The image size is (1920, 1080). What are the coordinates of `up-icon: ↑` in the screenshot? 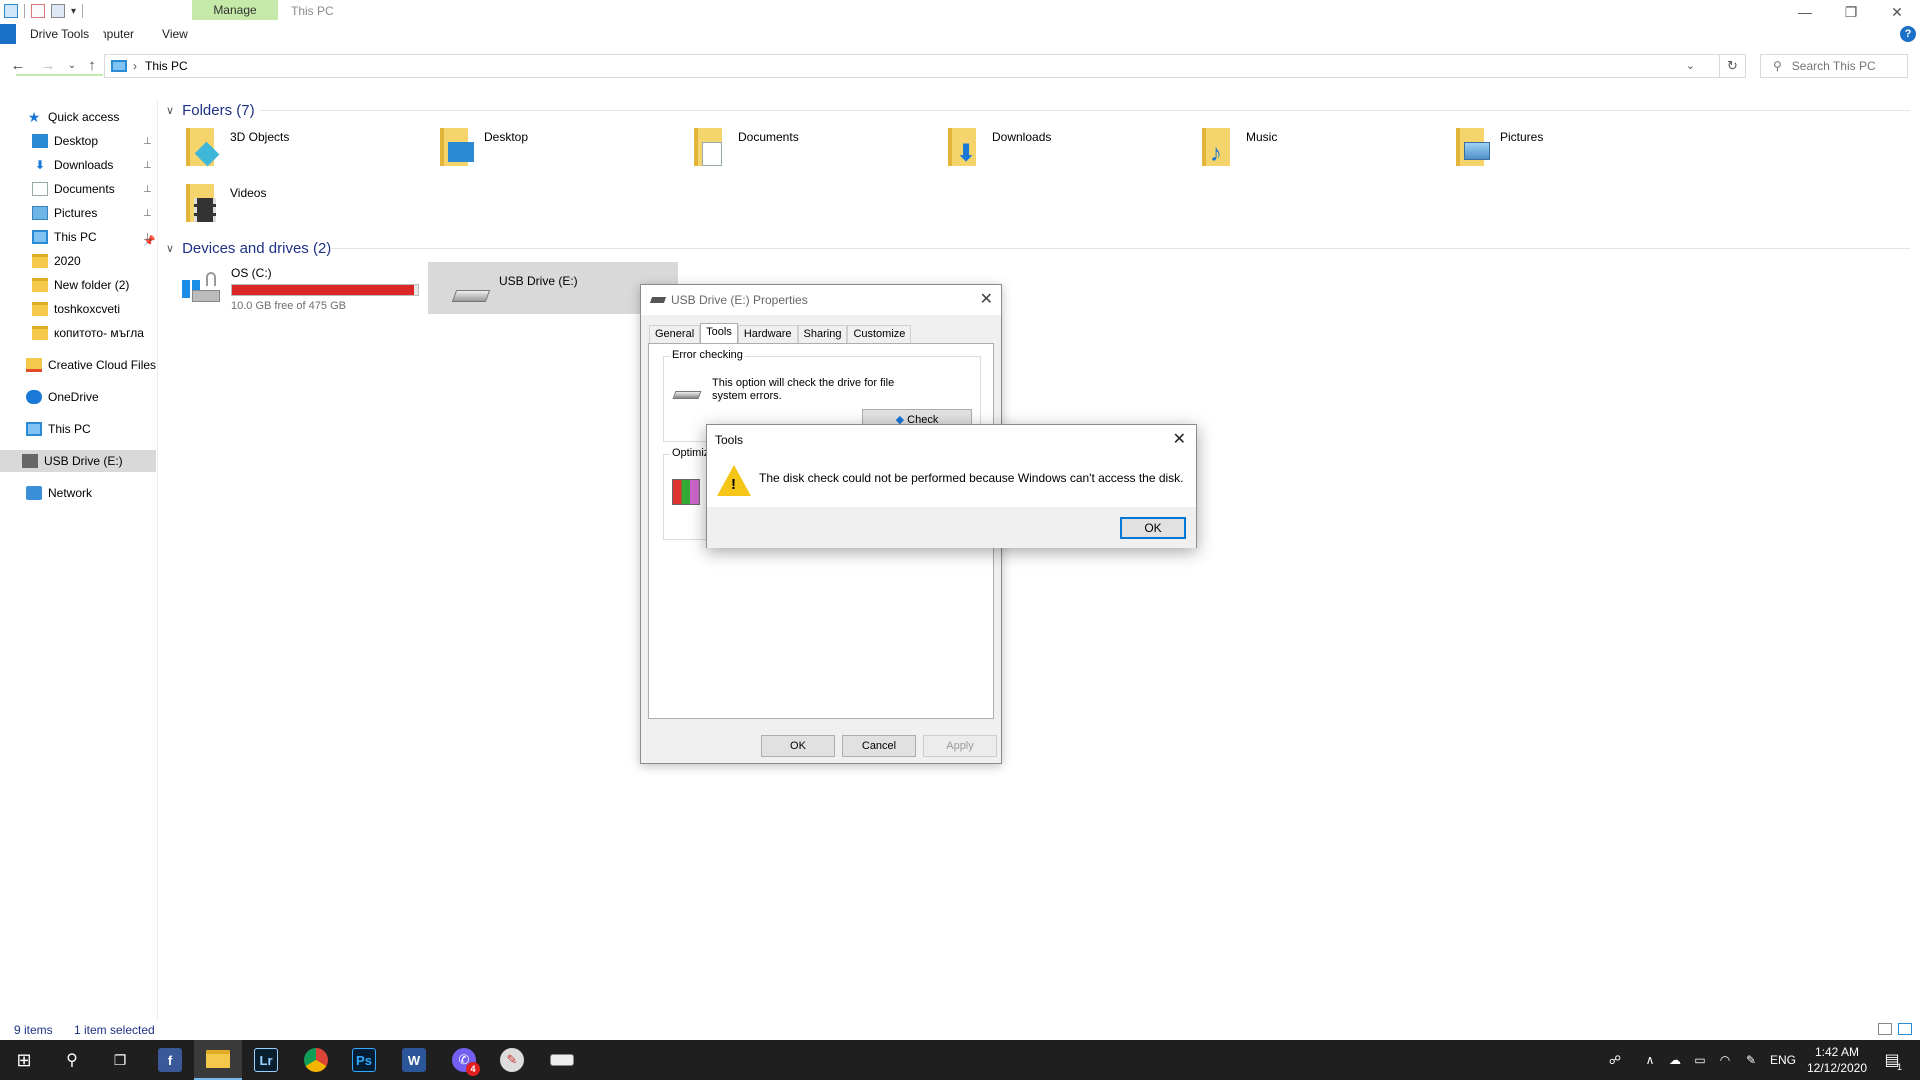 It's located at (92, 66).